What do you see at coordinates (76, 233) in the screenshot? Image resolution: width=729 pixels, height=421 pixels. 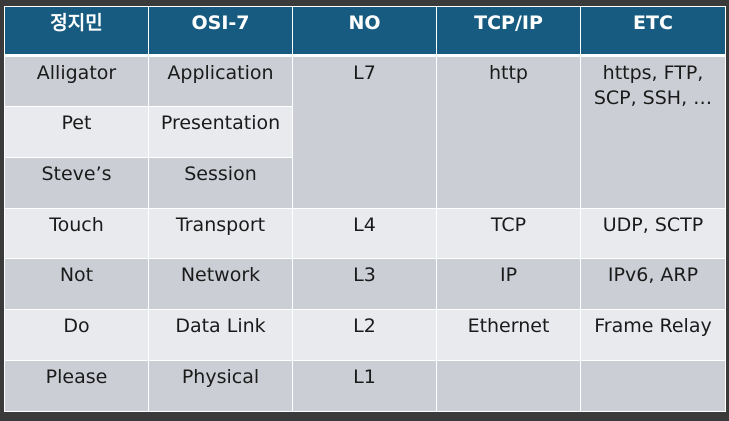 I see `mnemonic-cell: Touch` at bounding box center [76, 233].